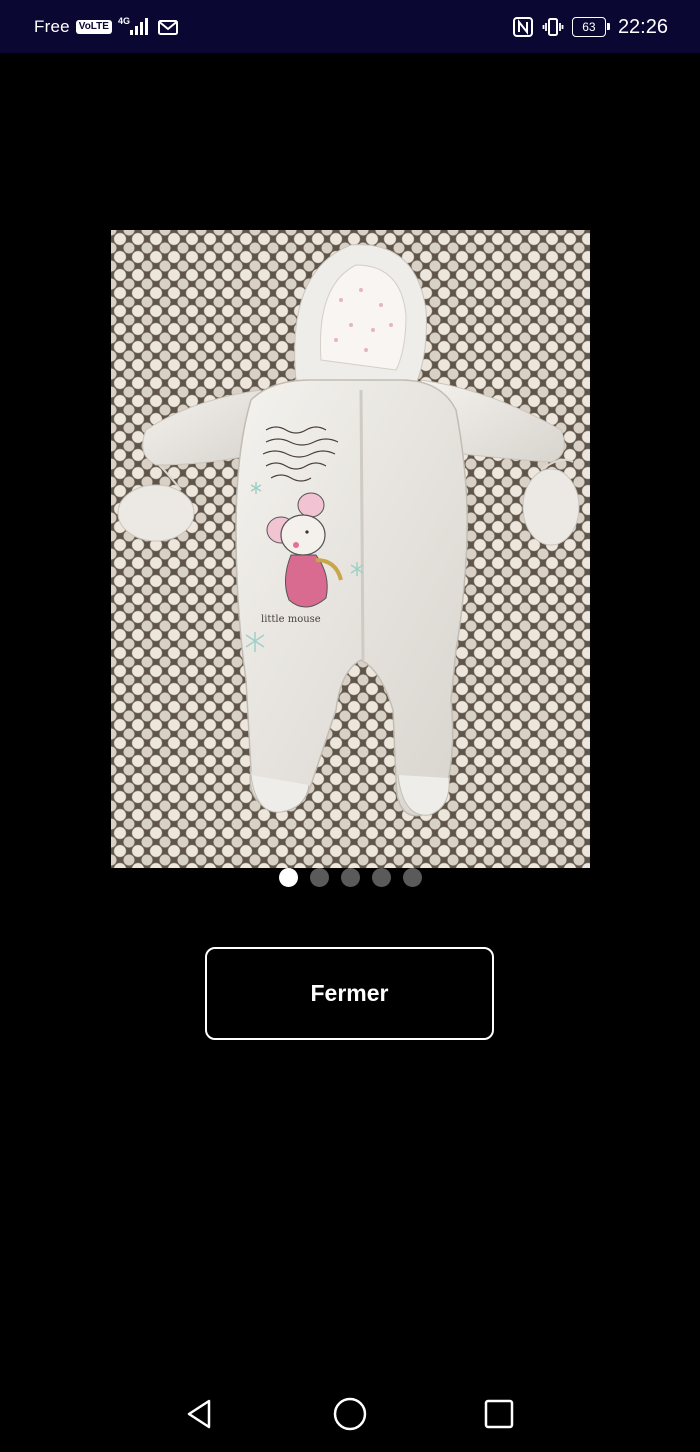 The height and width of the screenshot is (1452, 700). I want to click on battery-level: 63, so click(589, 27).